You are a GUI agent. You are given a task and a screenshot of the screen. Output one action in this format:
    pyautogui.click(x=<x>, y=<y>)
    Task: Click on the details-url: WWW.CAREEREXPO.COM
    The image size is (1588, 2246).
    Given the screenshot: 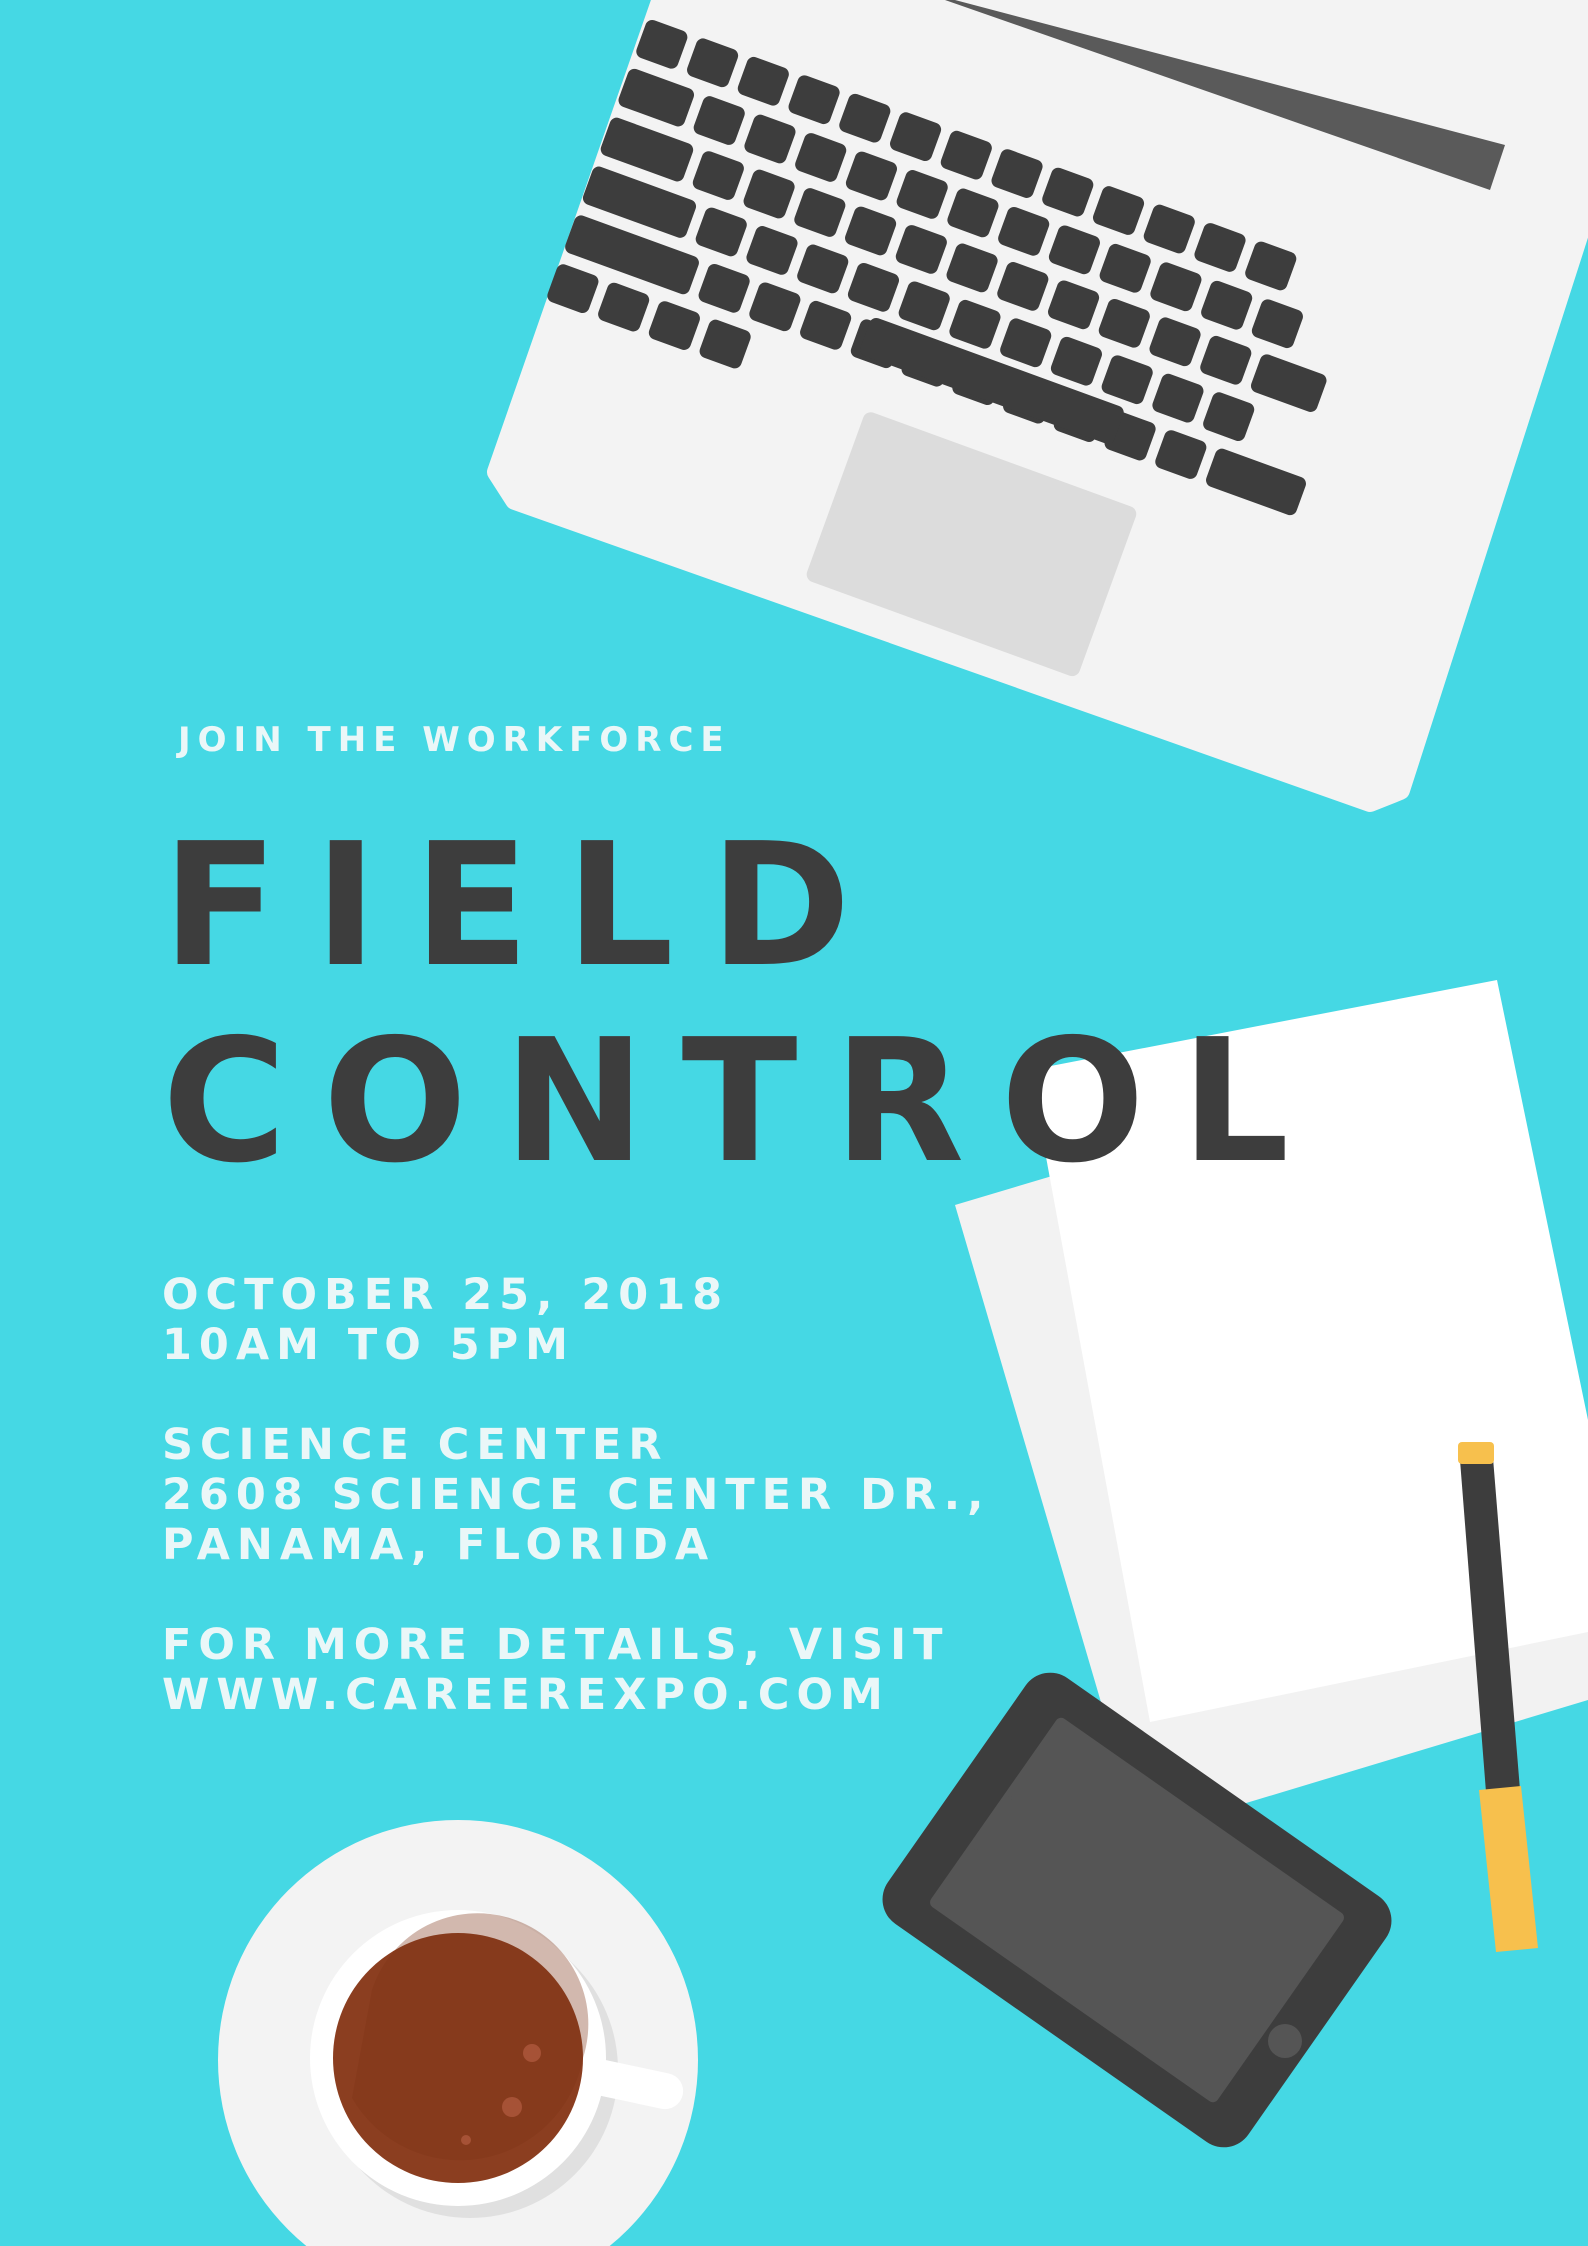 What is the action you would take?
    pyautogui.click(x=555, y=1695)
    